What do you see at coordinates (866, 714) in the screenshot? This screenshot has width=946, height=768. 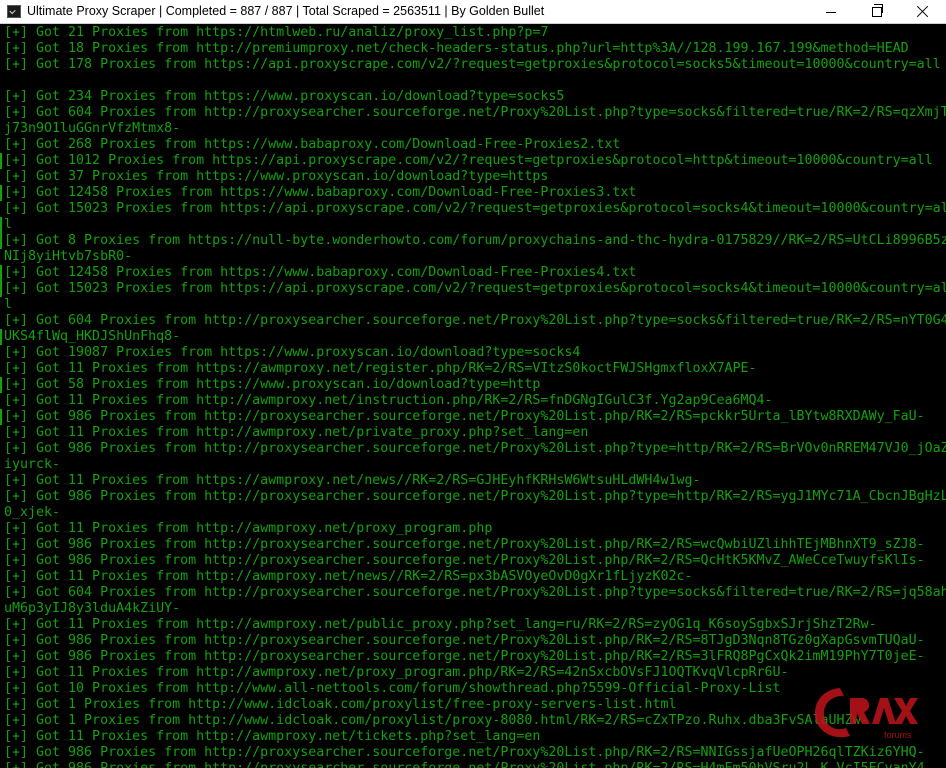 I see `watermark-logo: forums` at bounding box center [866, 714].